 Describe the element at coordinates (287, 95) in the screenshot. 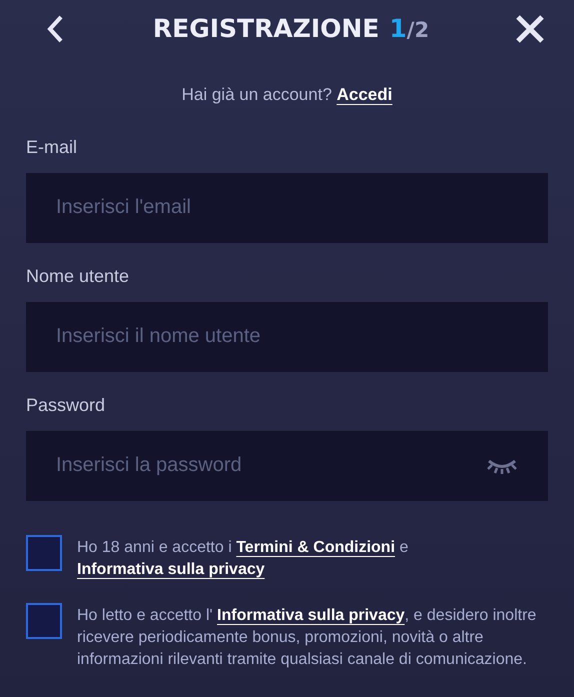

I see `login-prompt: Hai già un account? Accedi` at that location.